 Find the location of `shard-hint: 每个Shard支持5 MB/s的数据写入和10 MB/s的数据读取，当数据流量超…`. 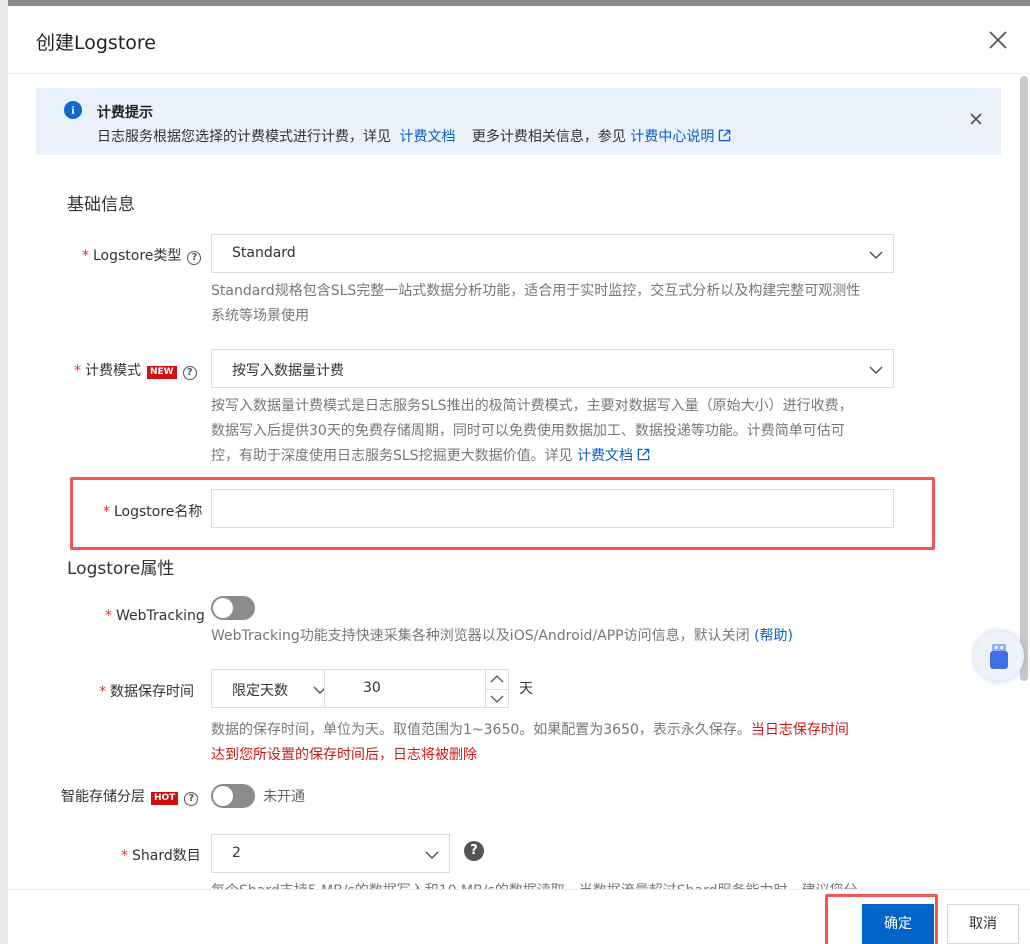

shard-hint: 每个Shard支持5 MB/s的数据写入和10 MB/s的数据读取，当数据流量超… is located at coordinates (534, 884).